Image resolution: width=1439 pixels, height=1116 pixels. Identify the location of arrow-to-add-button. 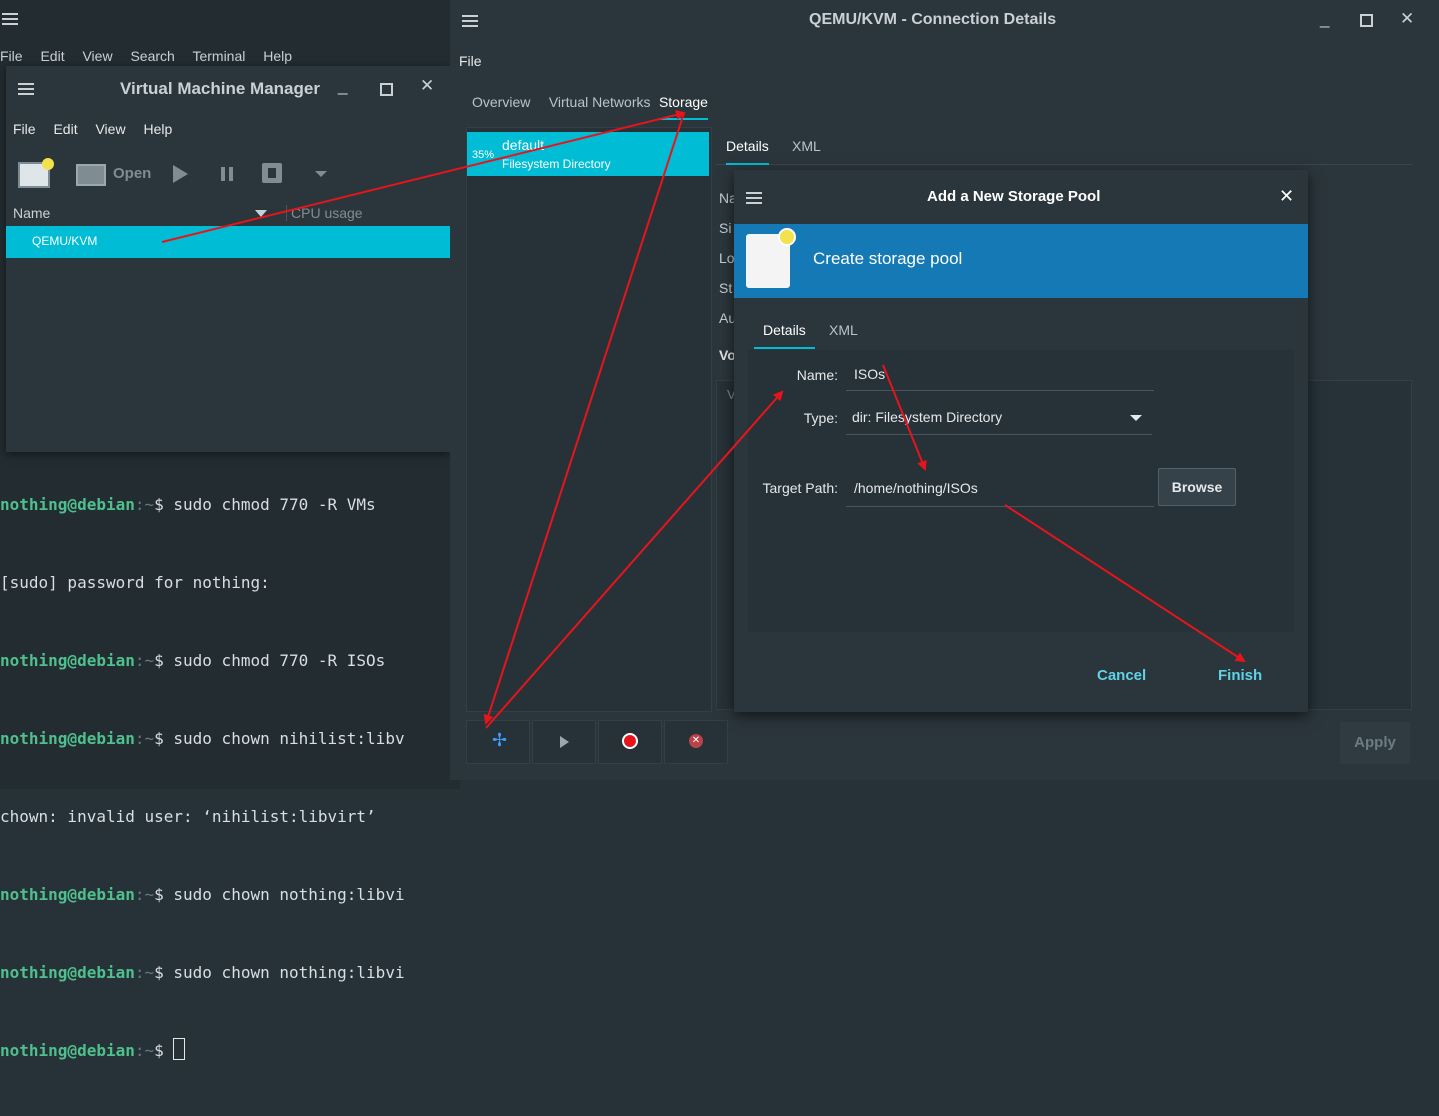
(584, 418).